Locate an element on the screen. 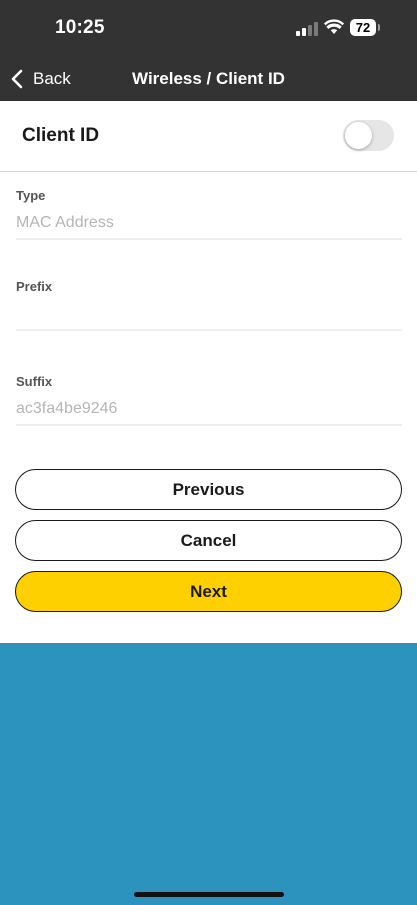 The image size is (417, 905). previous-button: Previous is located at coordinates (208, 489).